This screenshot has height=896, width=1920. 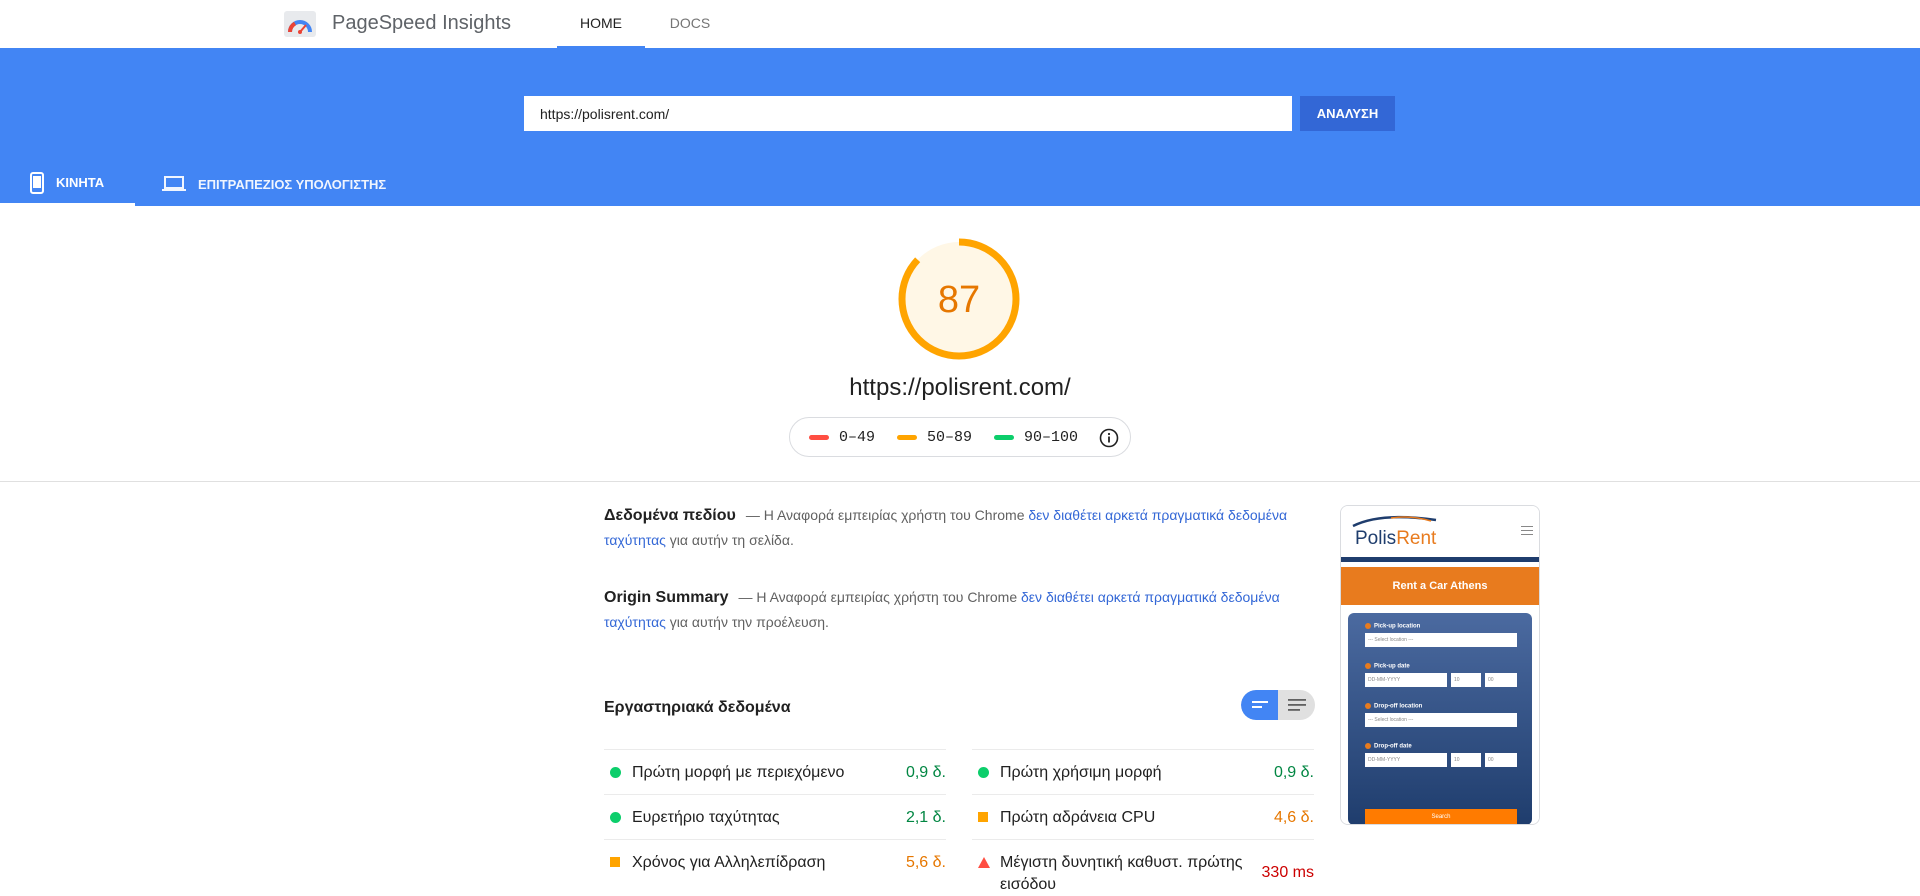 I want to click on screenshot-banner: Rent a Car Athens, so click(x=1440, y=586).